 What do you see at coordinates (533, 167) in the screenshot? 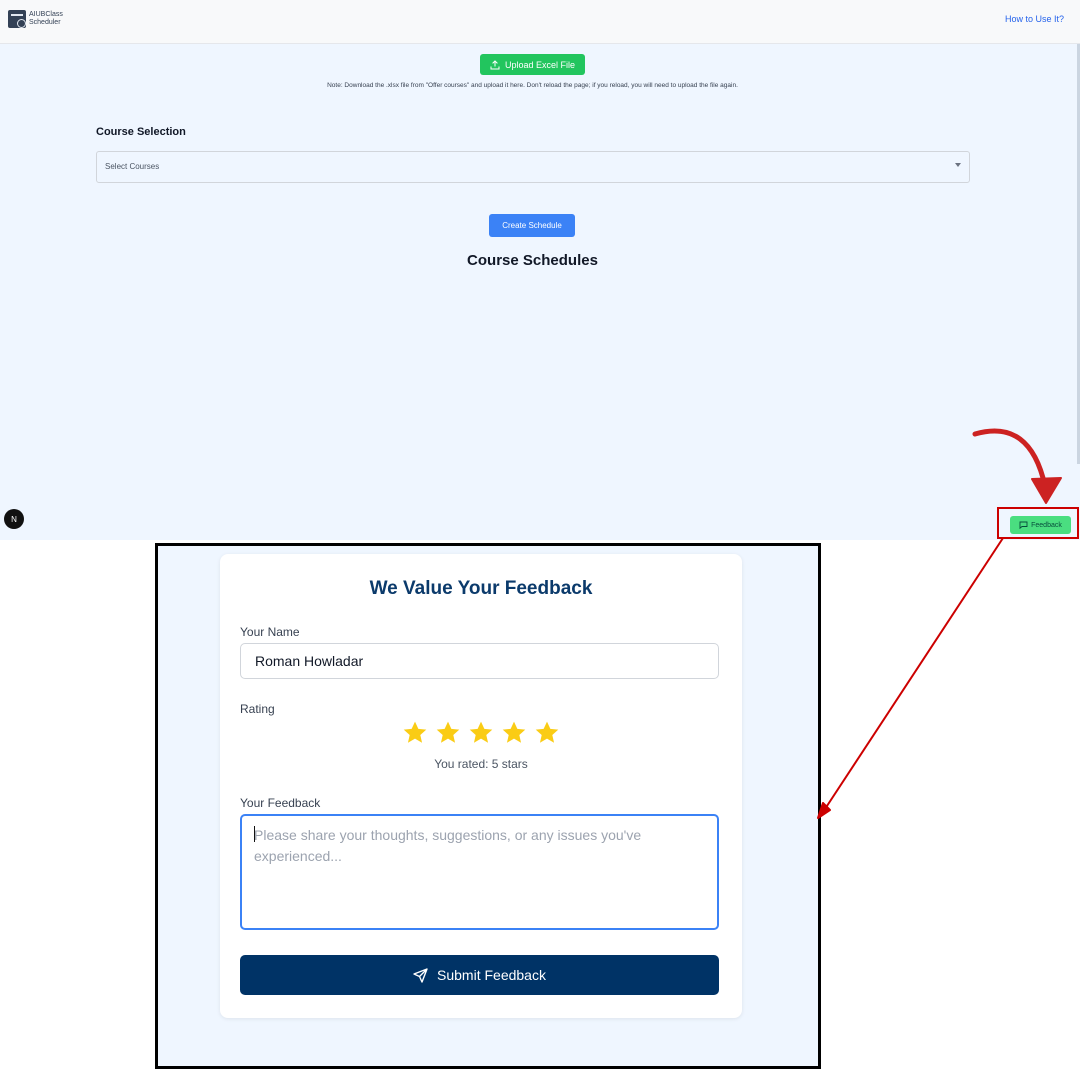
I see `course-select-dropdown: Select Courses` at bounding box center [533, 167].